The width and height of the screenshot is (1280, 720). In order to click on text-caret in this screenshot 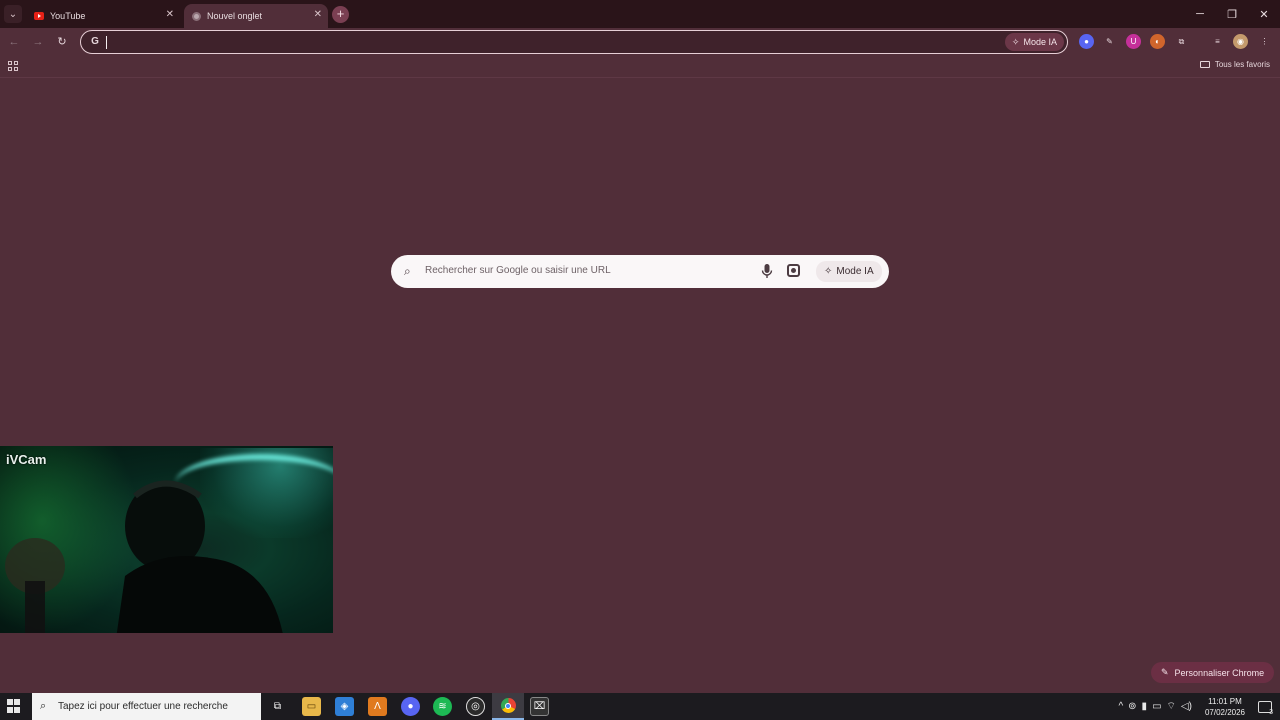, I will do `click(106, 42)`.